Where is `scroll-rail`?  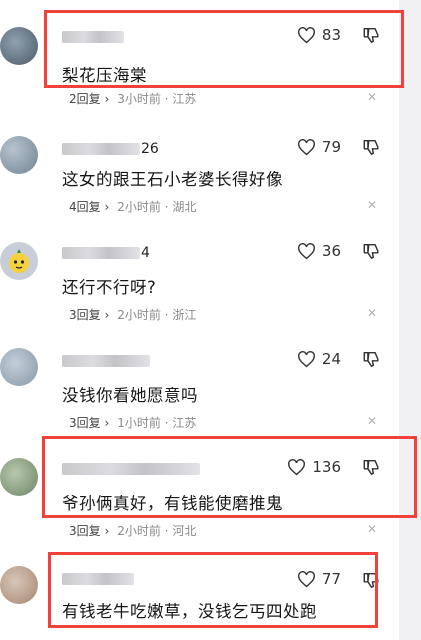 scroll-rail is located at coordinates (410, 320).